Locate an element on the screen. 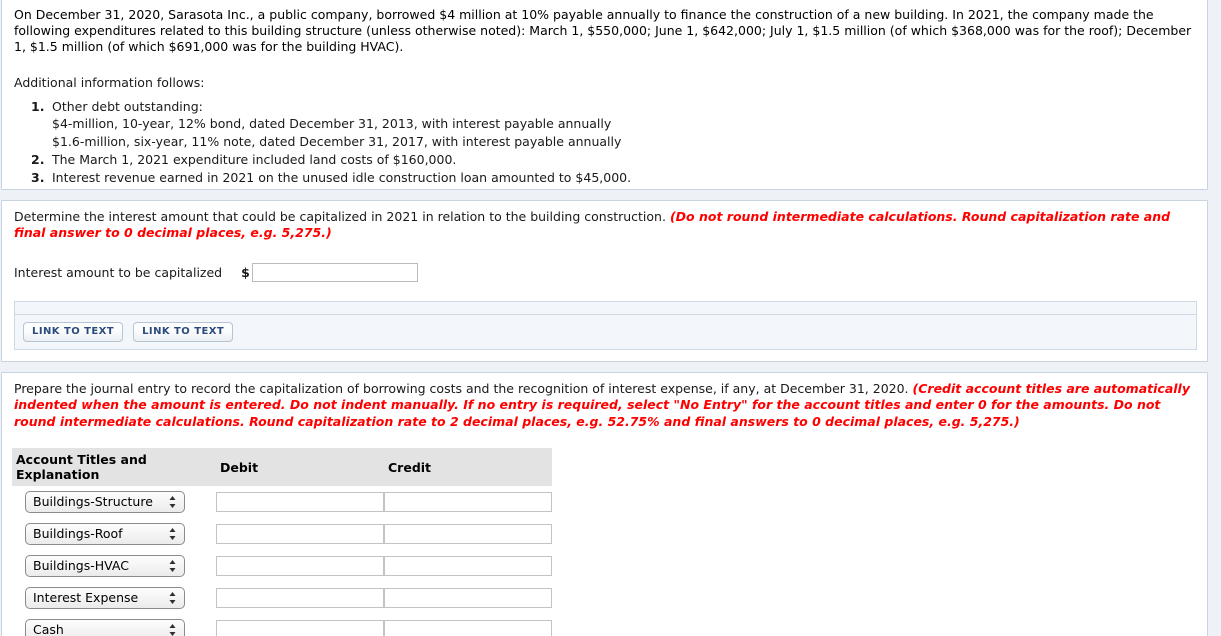 The width and height of the screenshot is (1221, 636). table-row: Buildings-HVAC is located at coordinates (282, 566).